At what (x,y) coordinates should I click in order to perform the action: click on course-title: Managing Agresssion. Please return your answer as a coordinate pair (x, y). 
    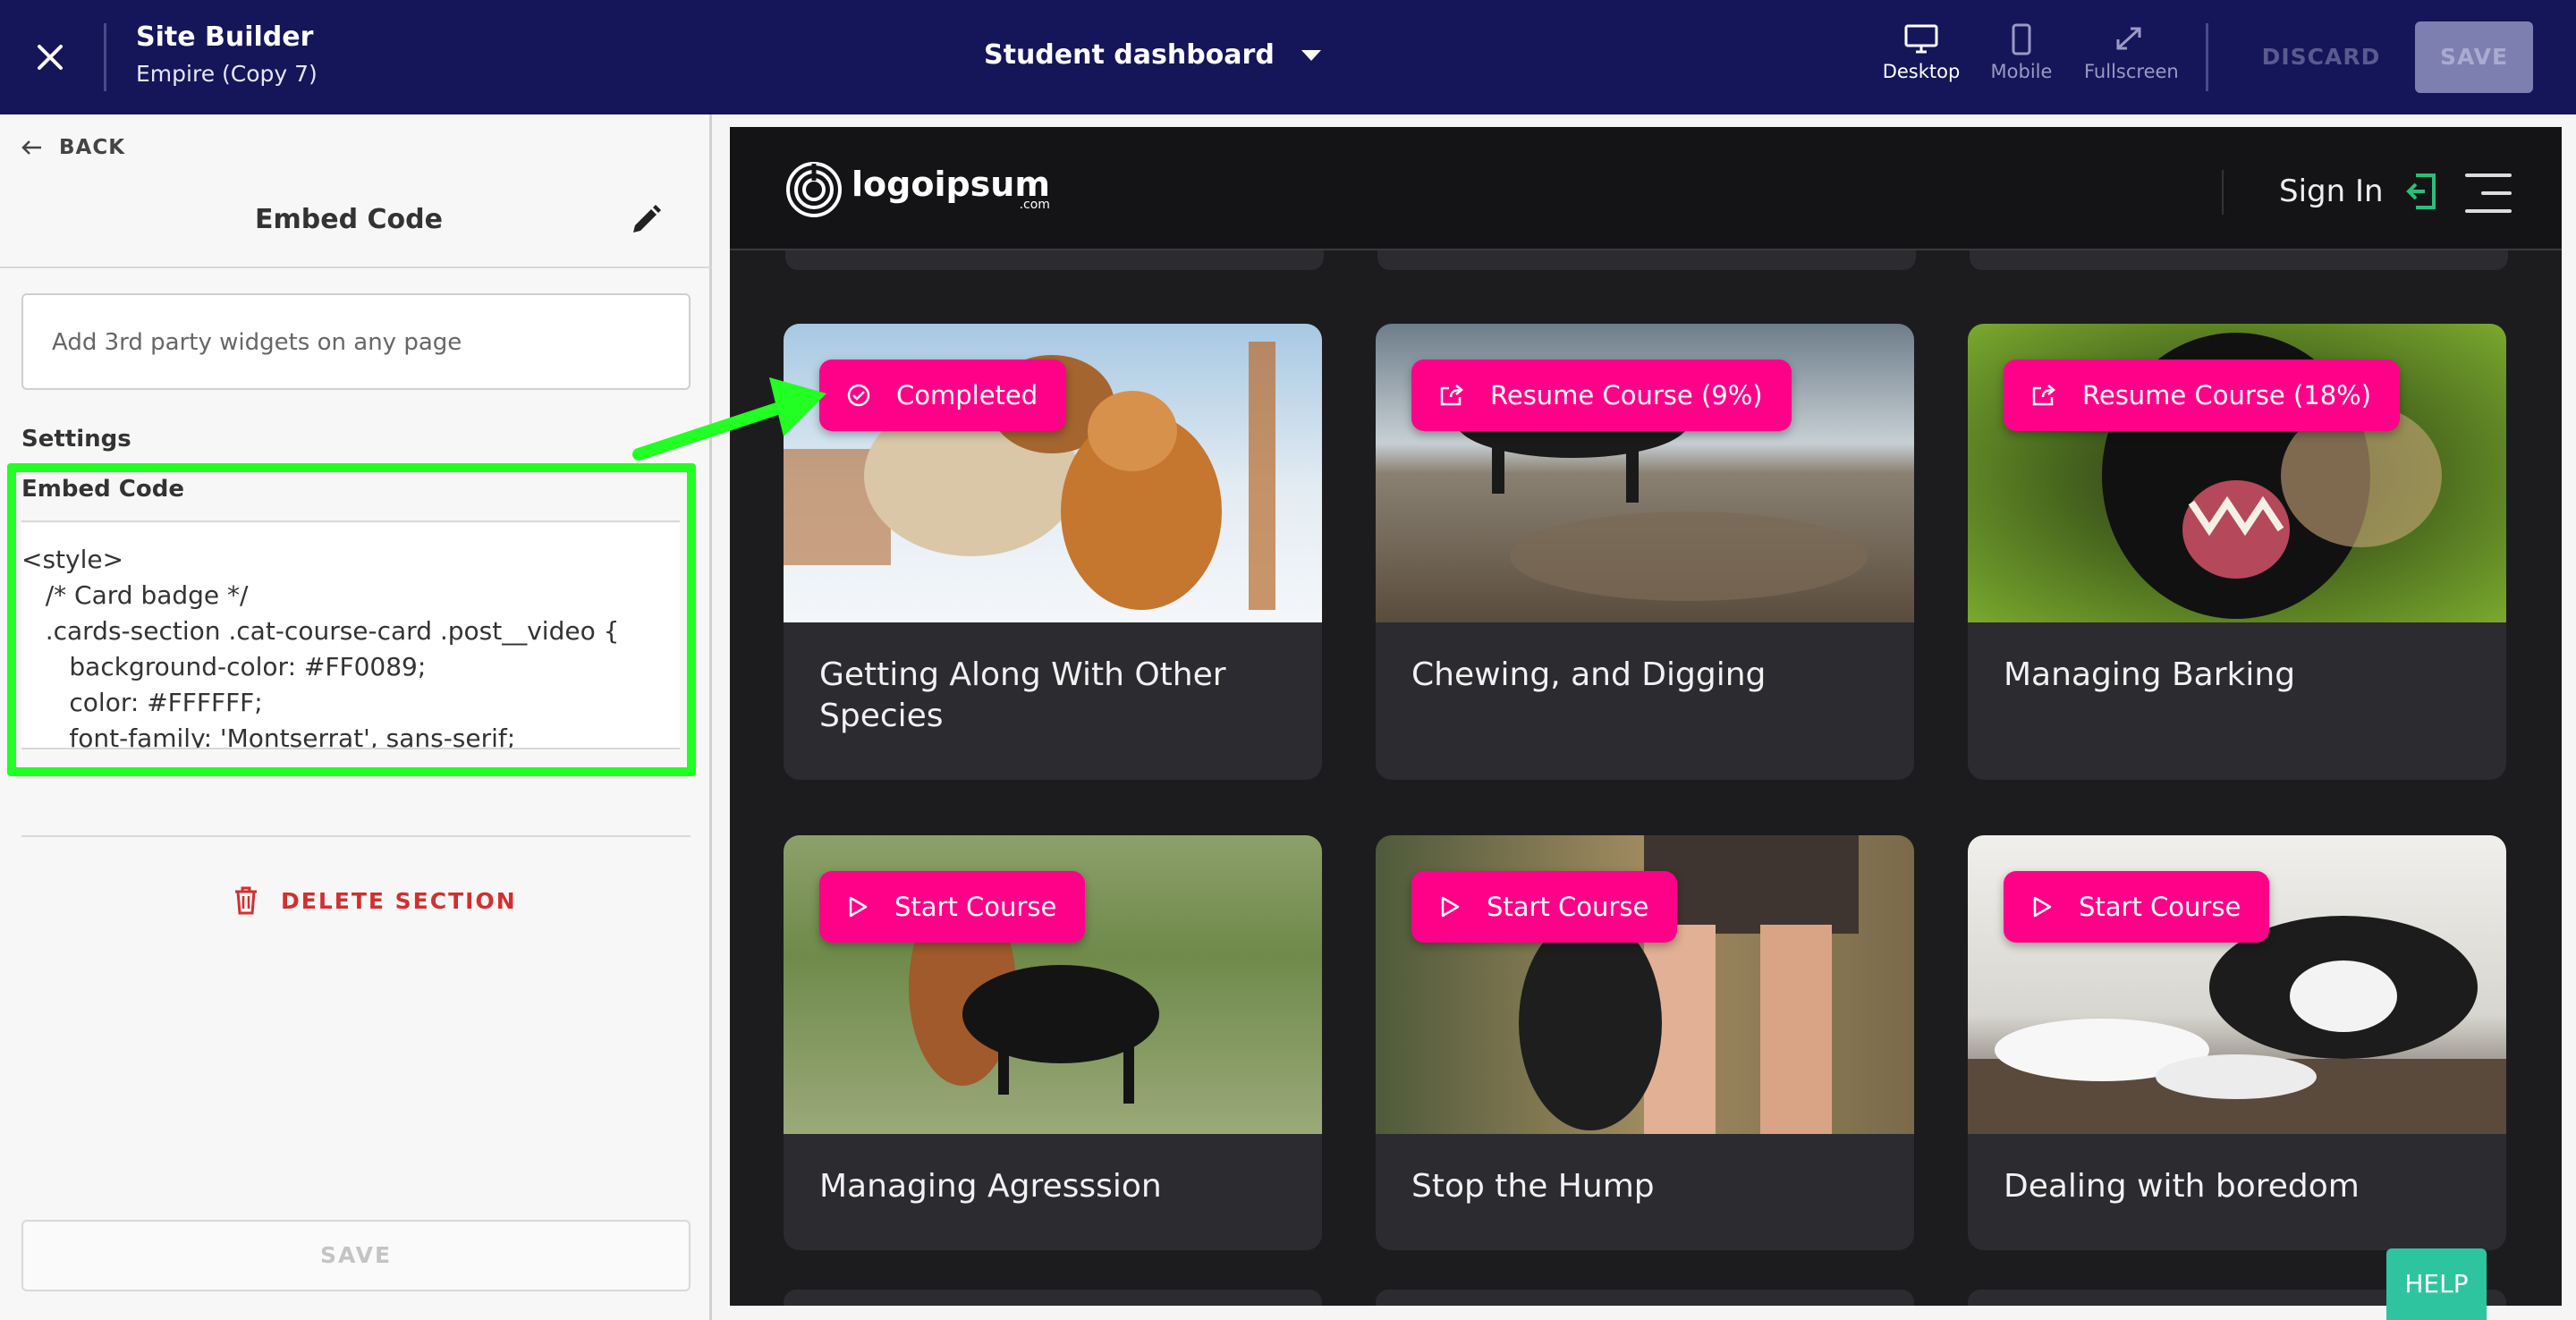
    Looking at the image, I should click on (990, 1186).